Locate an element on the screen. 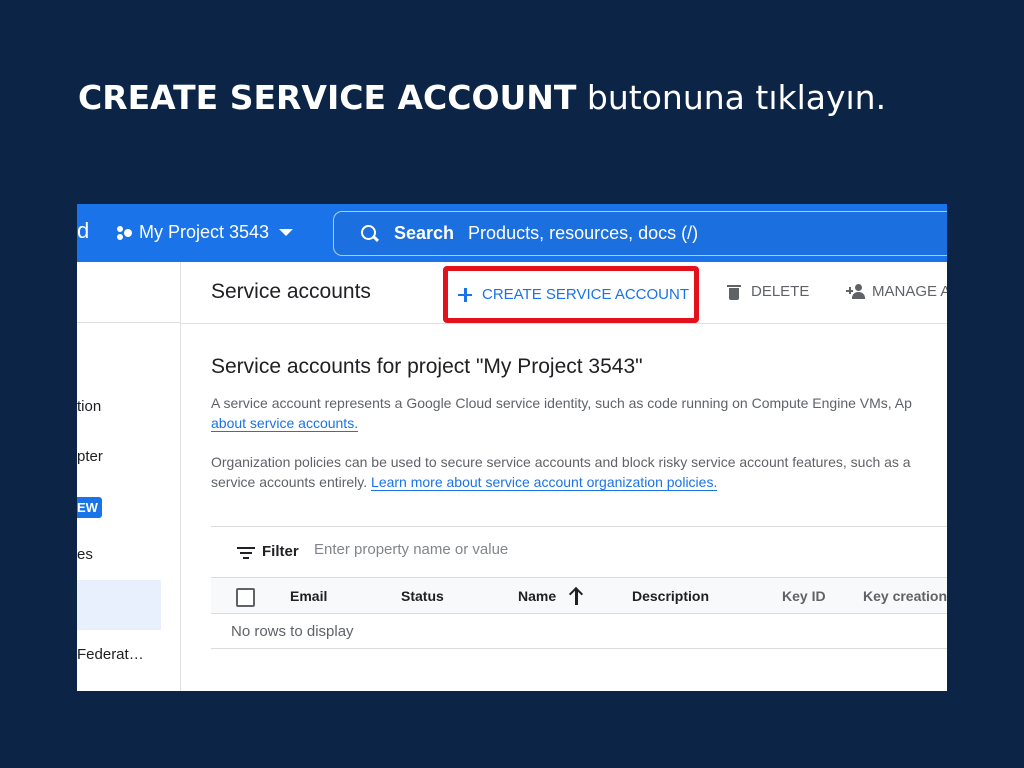 The width and height of the screenshot is (1024, 768). add-person-icon is located at coordinates (856, 291).